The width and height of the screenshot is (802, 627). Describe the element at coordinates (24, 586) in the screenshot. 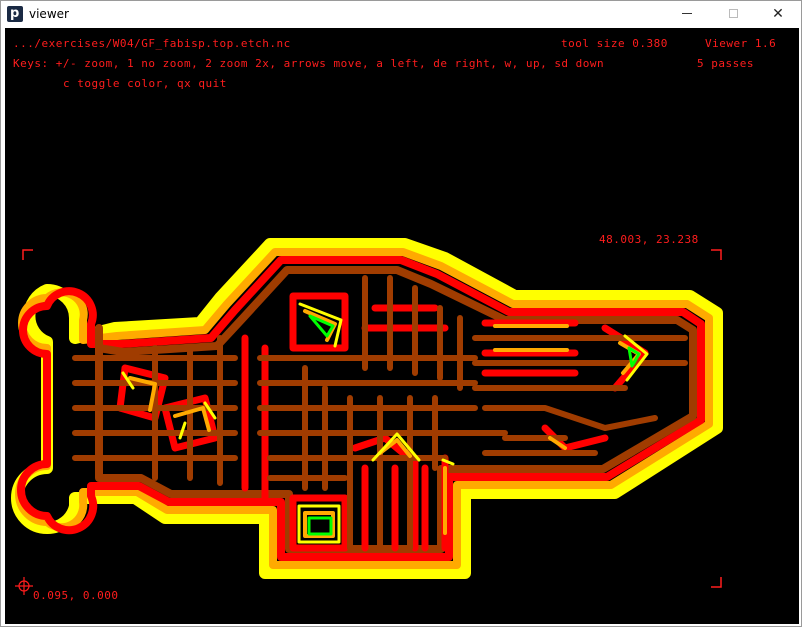

I see `origin-crosshair-icon` at that location.